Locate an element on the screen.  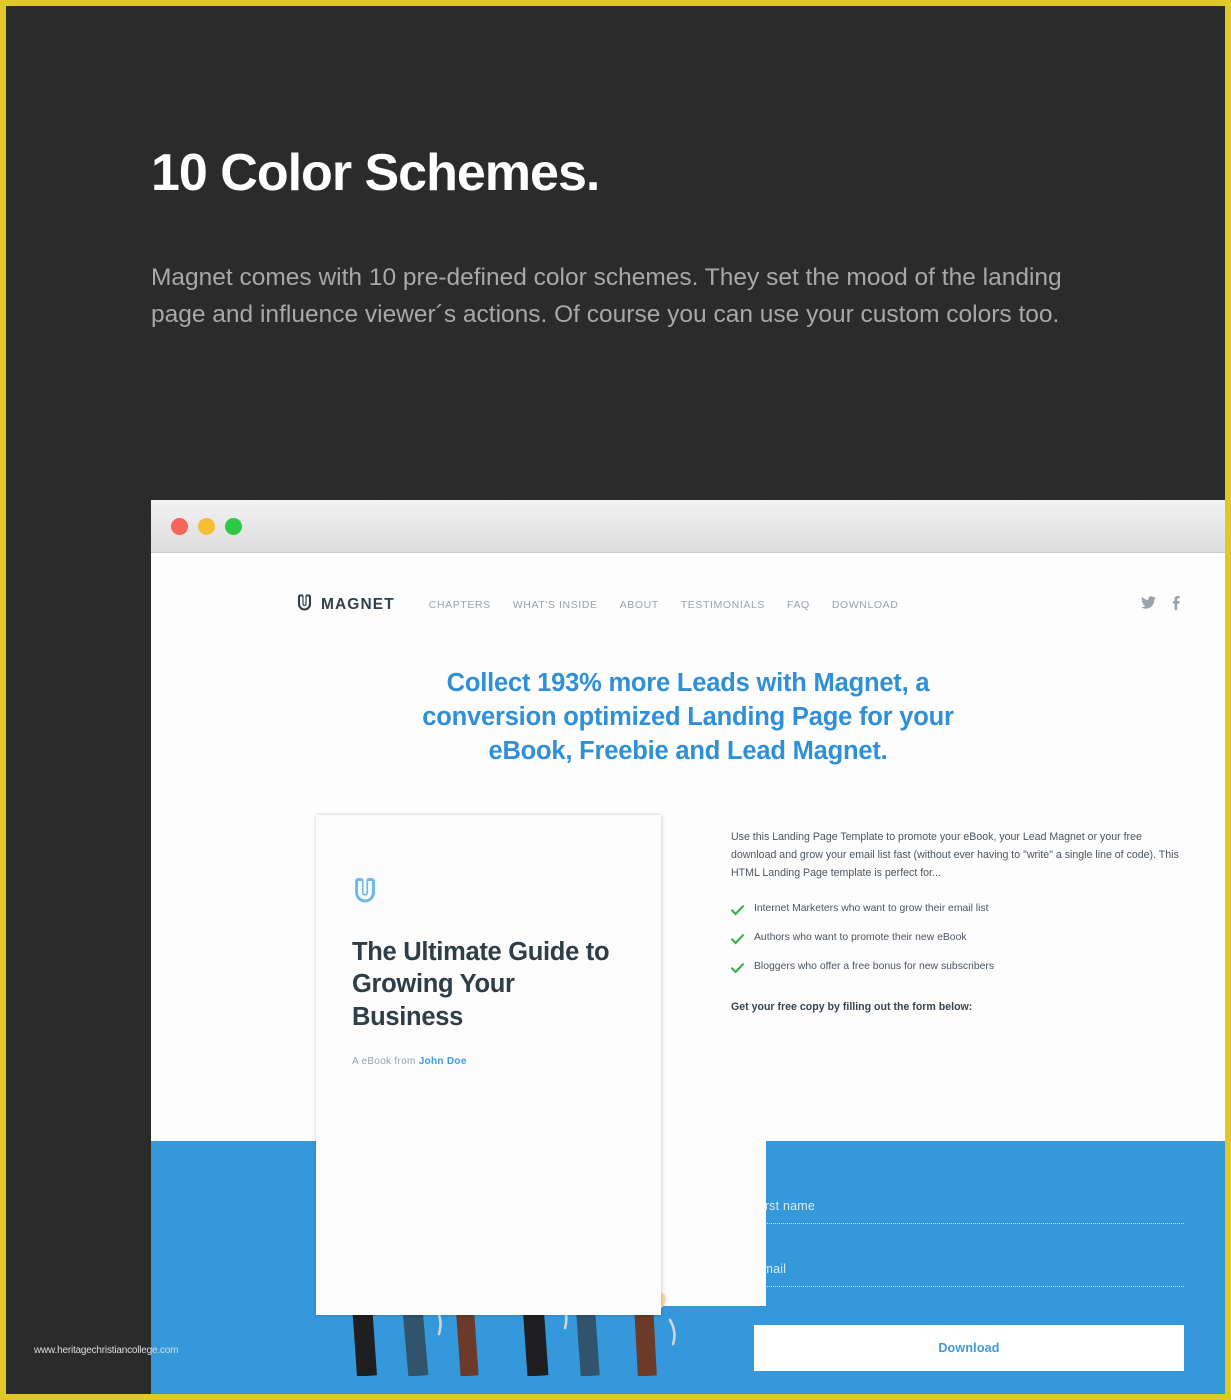
nav-item-testimonials: TESTIMONIALS is located at coordinates (723, 605).